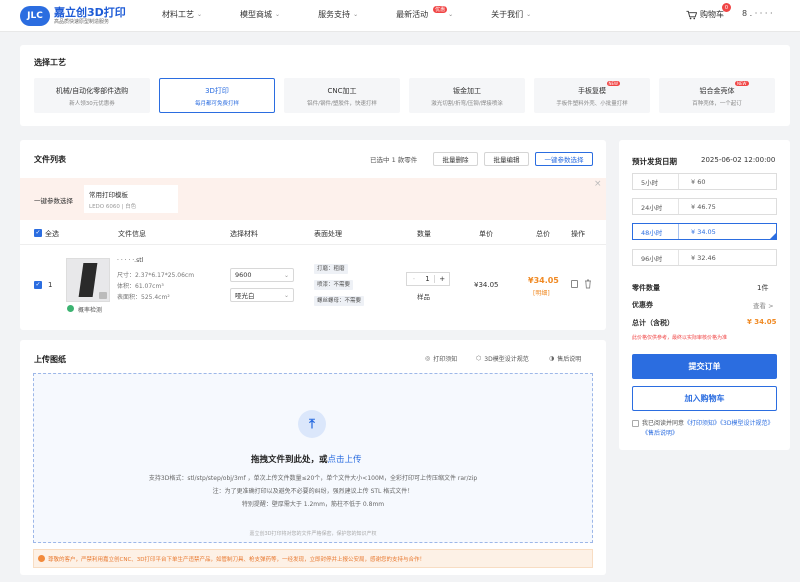 Image resolution: width=800 pixels, height=582 pixels. I want to click on cart-link: 购物车, so click(705, 14).